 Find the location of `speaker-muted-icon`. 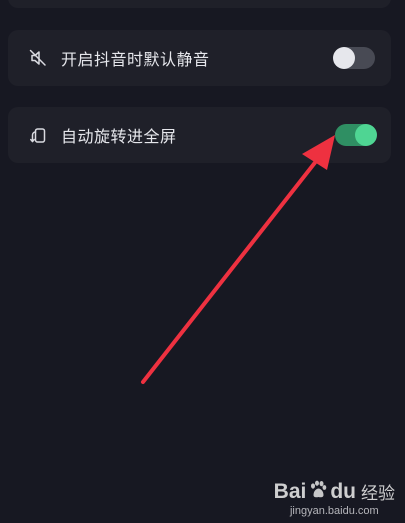

speaker-muted-icon is located at coordinates (38, 58).